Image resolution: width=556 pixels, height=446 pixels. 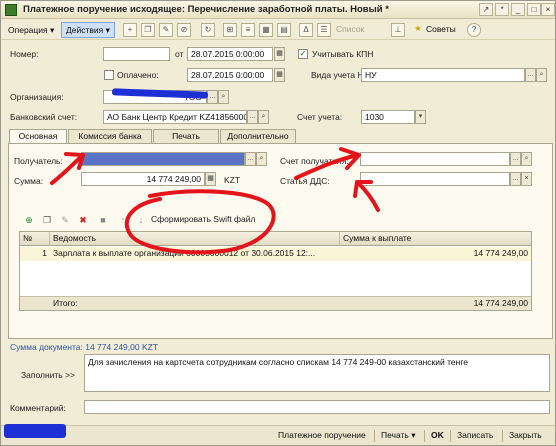 I want to click on delete-row-icon: ✖, so click(x=83, y=220).